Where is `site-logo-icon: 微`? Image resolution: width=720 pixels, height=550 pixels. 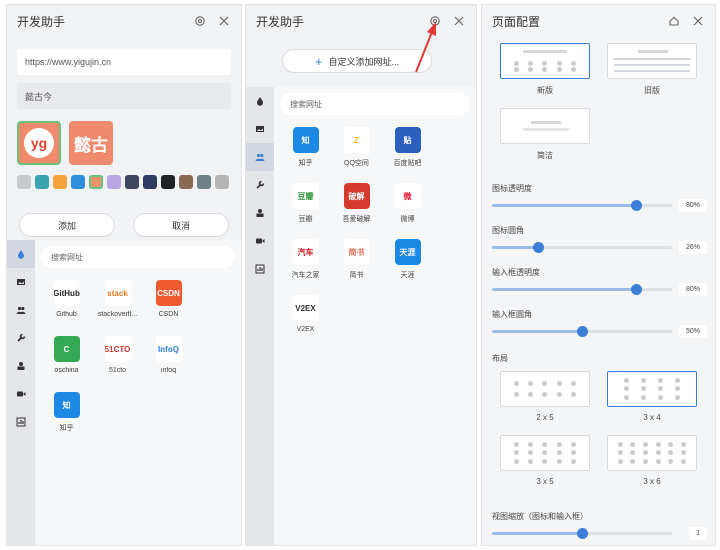 site-logo-icon: 微 is located at coordinates (407, 196).